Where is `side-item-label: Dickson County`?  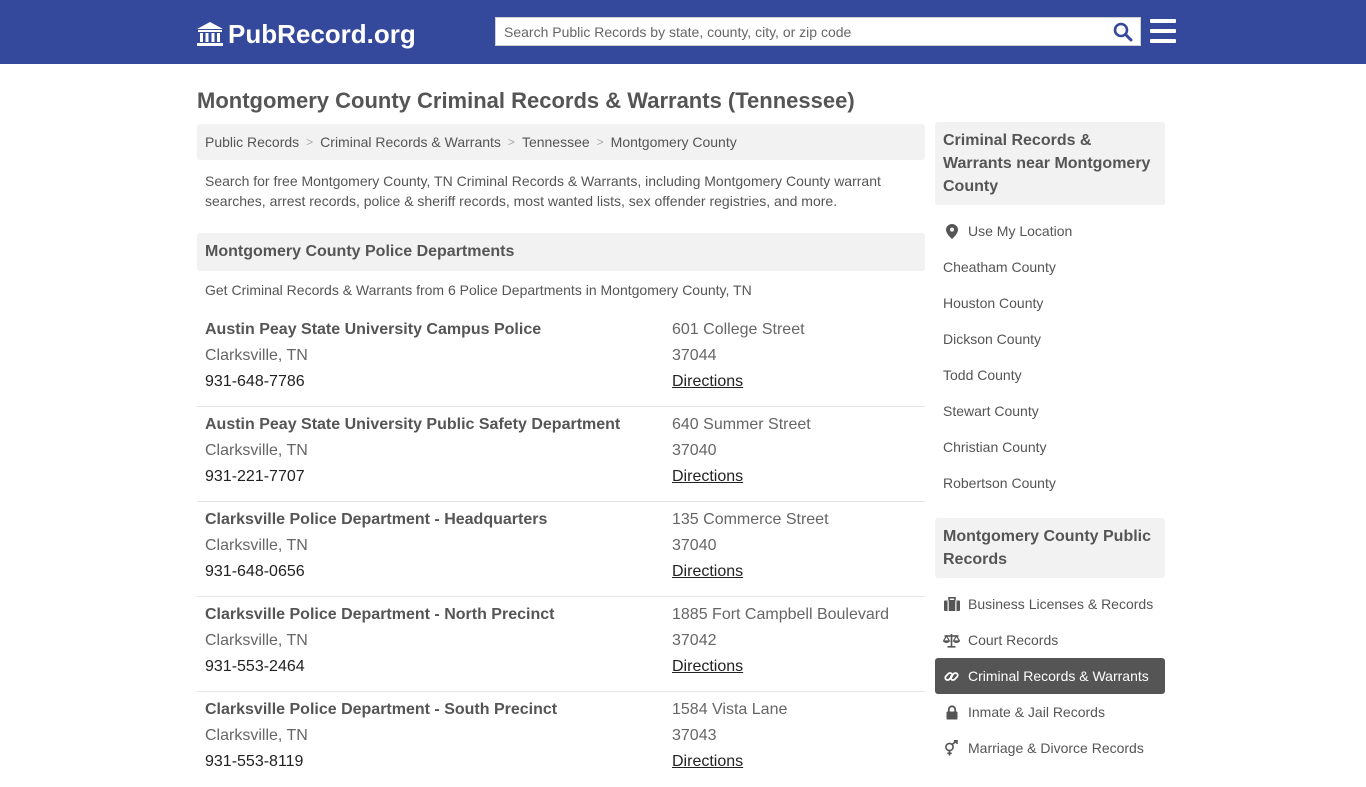
side-item-label: Dickson County is located at coordinates (992, 339).